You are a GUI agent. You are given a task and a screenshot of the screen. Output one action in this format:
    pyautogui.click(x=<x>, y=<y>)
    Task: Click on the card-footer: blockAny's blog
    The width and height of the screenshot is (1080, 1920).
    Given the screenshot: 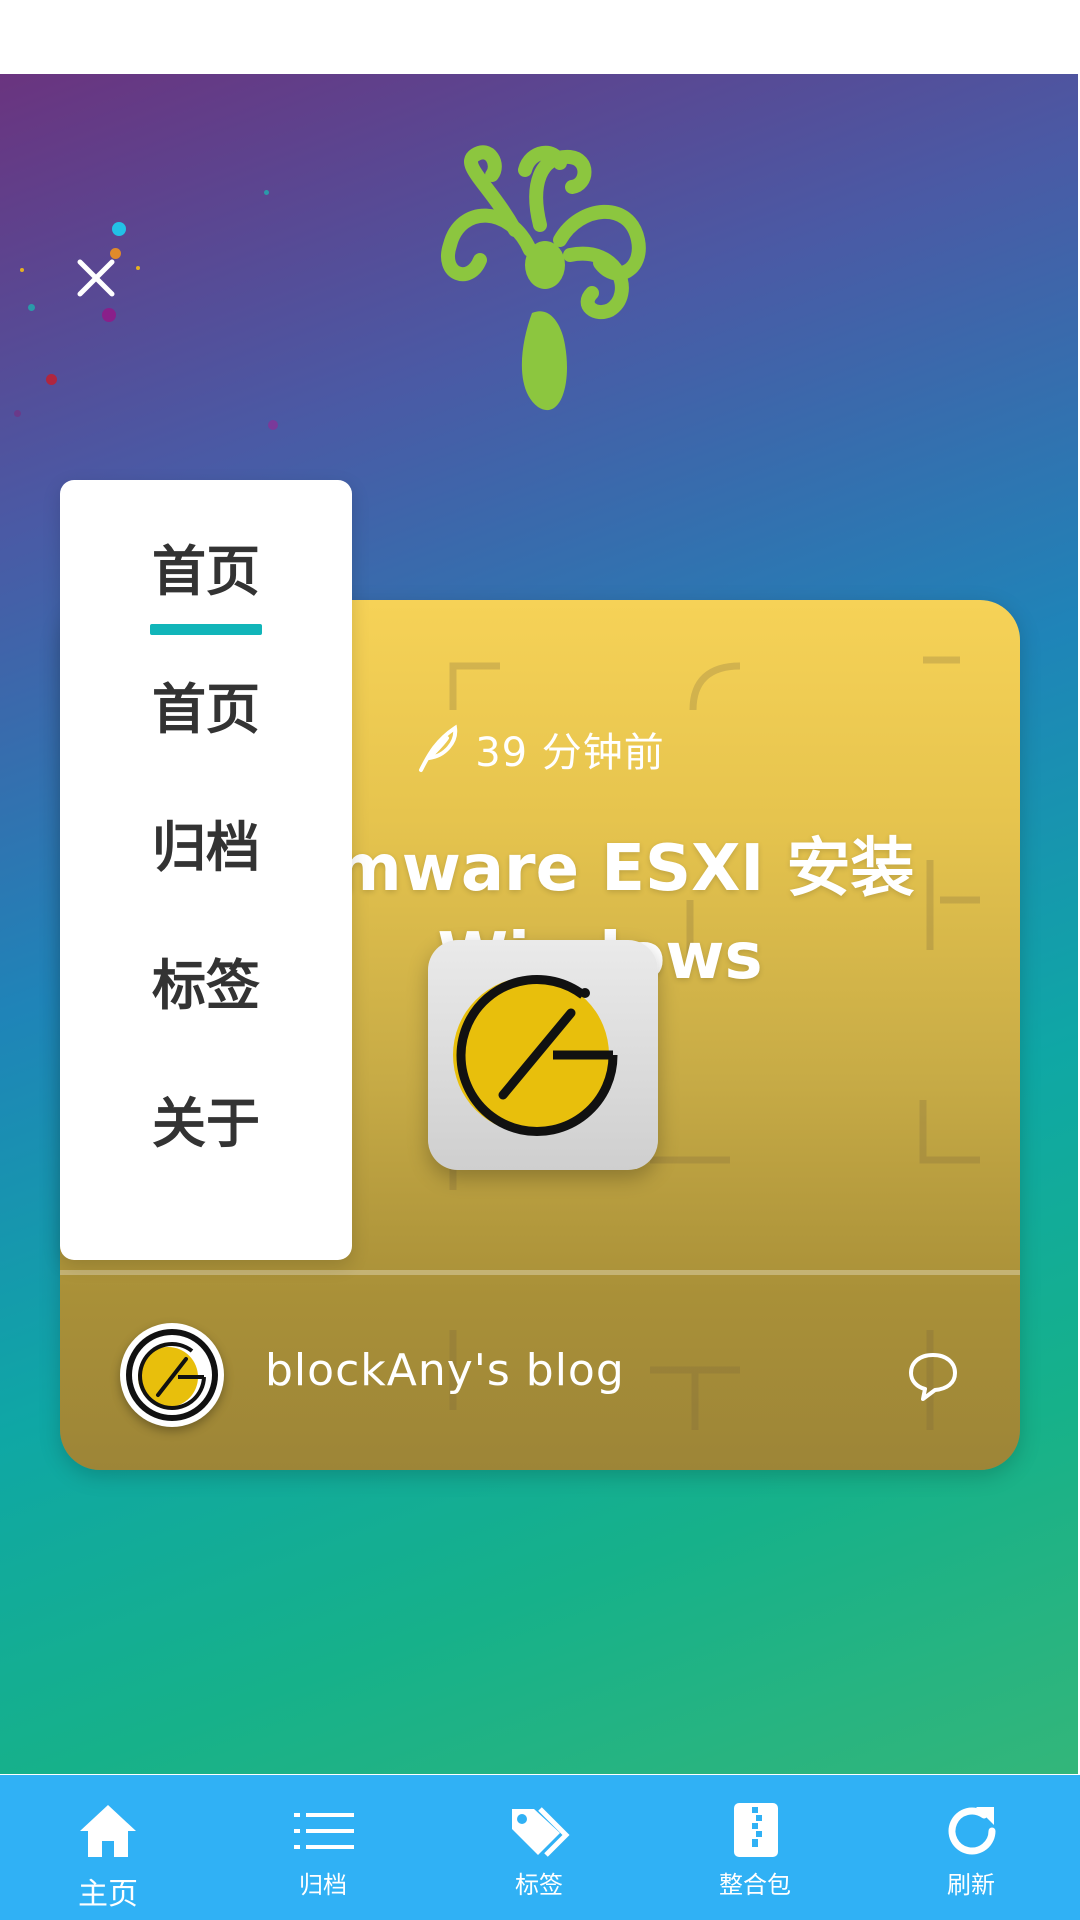 What is the action you would take?
    pyautogui.click(x=540, y=1372)
    